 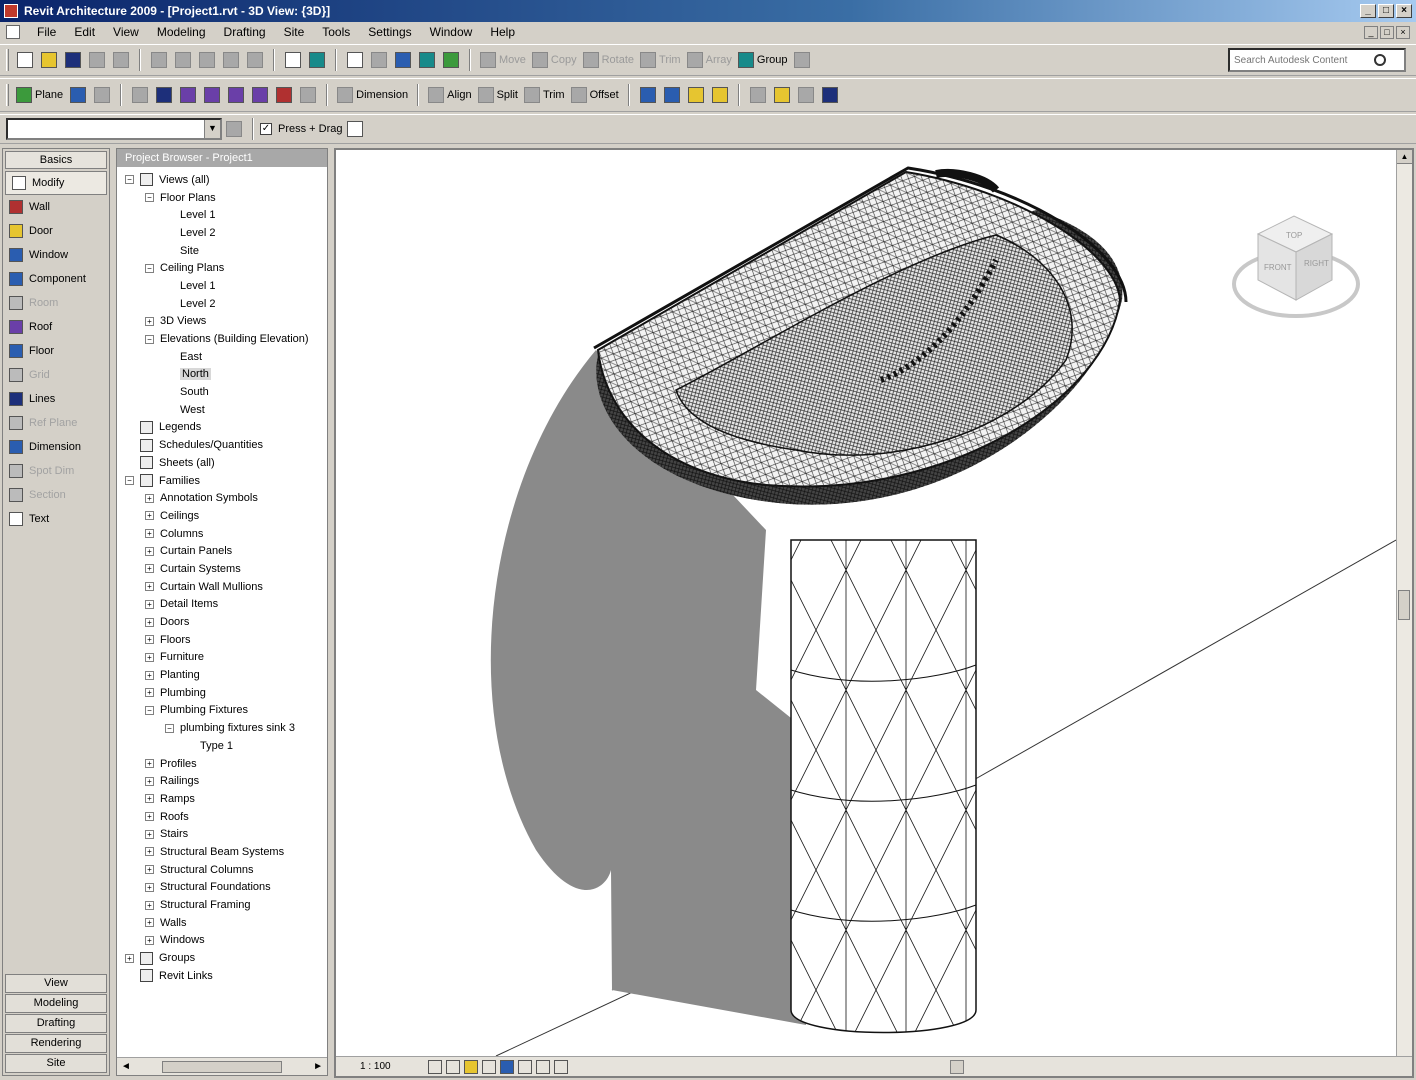 I want to click on tree-item: − Families, so click(x=222, y=481).